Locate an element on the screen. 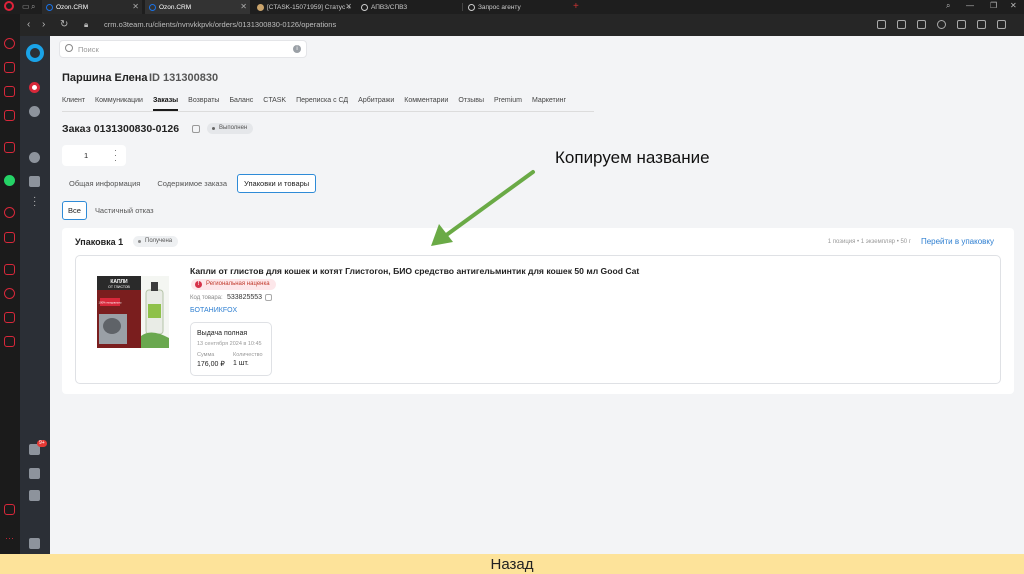 Image resolution: width=1024 pixels, height=574 pixels. camera-icon is located at coordinates (901, 24).